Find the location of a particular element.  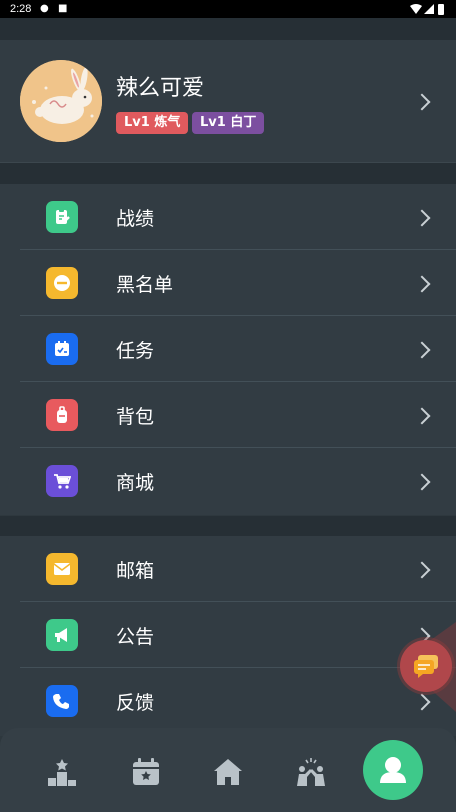

bottom-tab-bar is located at coordinates (228, 770).